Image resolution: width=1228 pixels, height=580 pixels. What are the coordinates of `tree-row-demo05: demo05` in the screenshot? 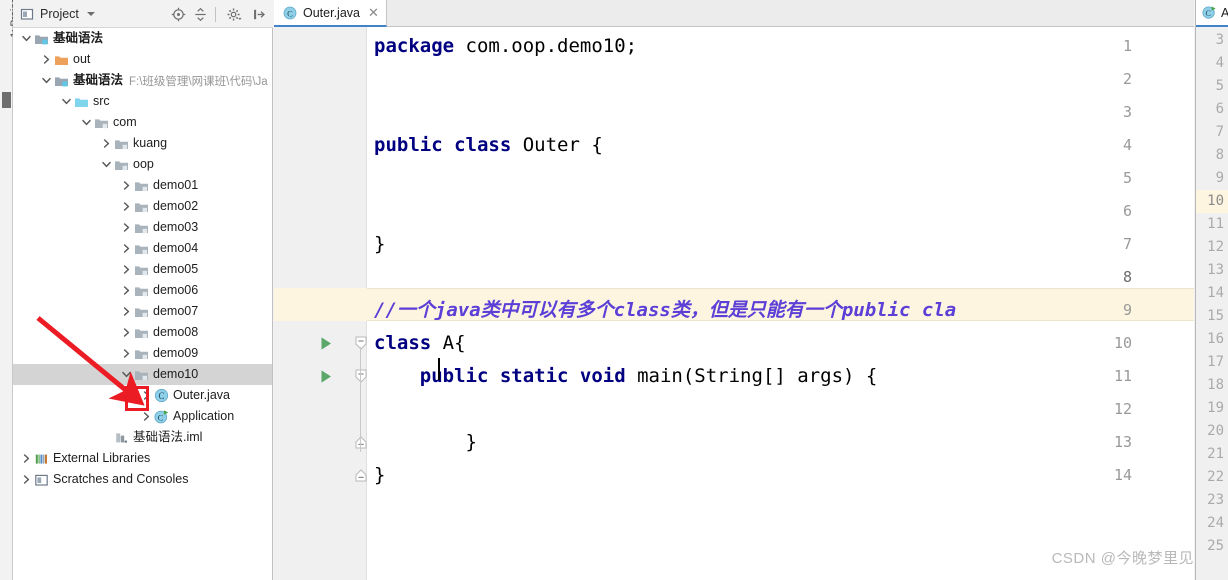 It's located at (142, 269).